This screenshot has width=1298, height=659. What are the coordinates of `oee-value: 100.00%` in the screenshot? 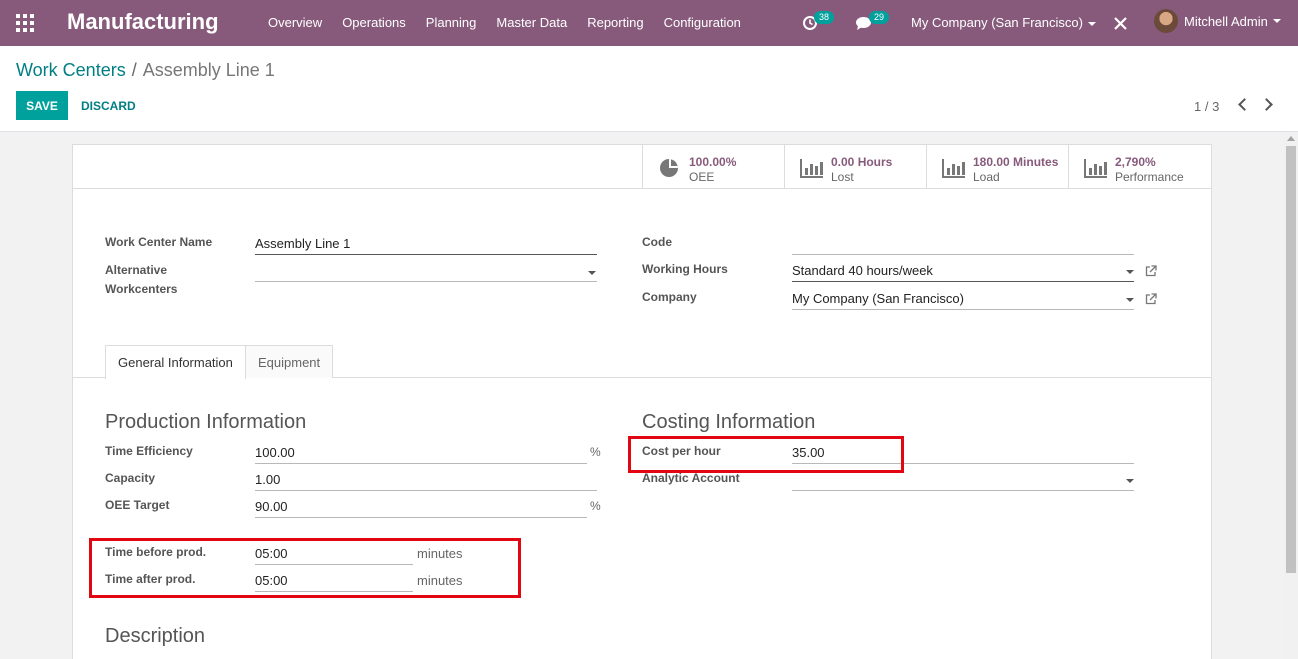 It's located at (713, 162).